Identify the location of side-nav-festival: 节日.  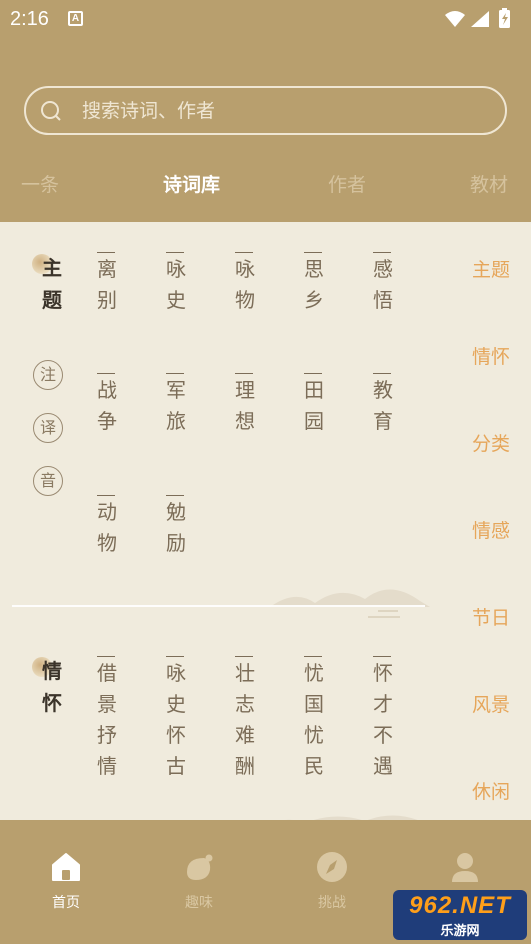
(491, 616).